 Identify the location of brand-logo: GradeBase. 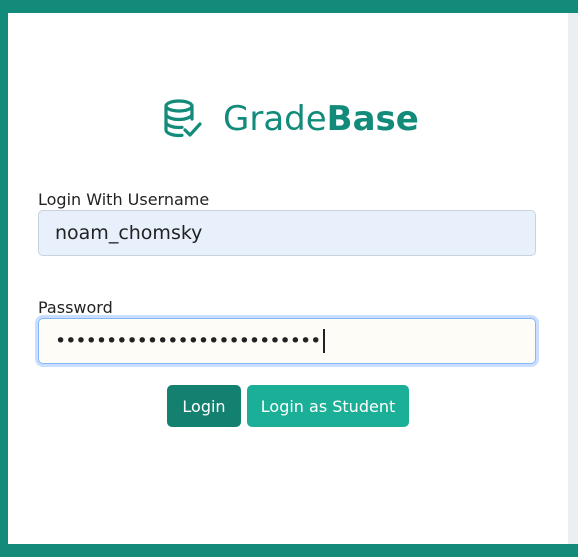
(291, 119).